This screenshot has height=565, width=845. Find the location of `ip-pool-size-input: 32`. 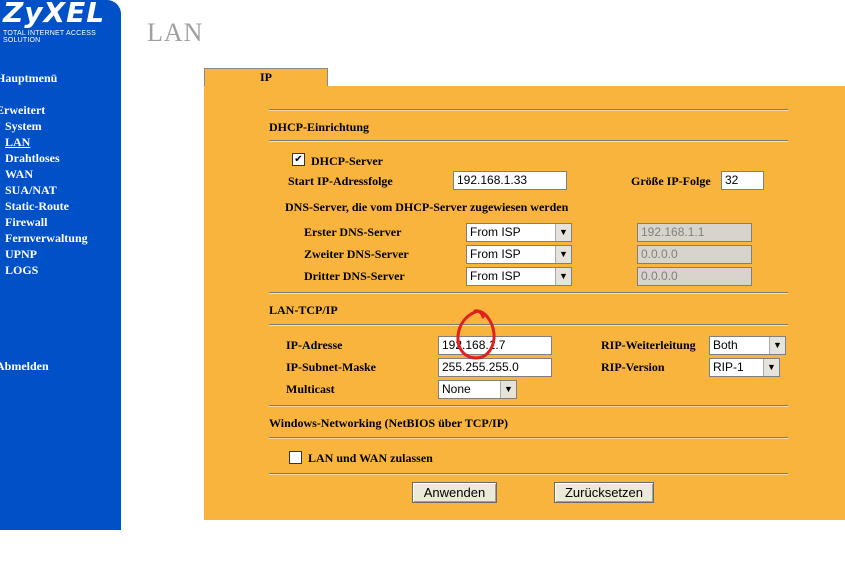

ip-pool-size-input: 32 is located at coordinates (742, 180).